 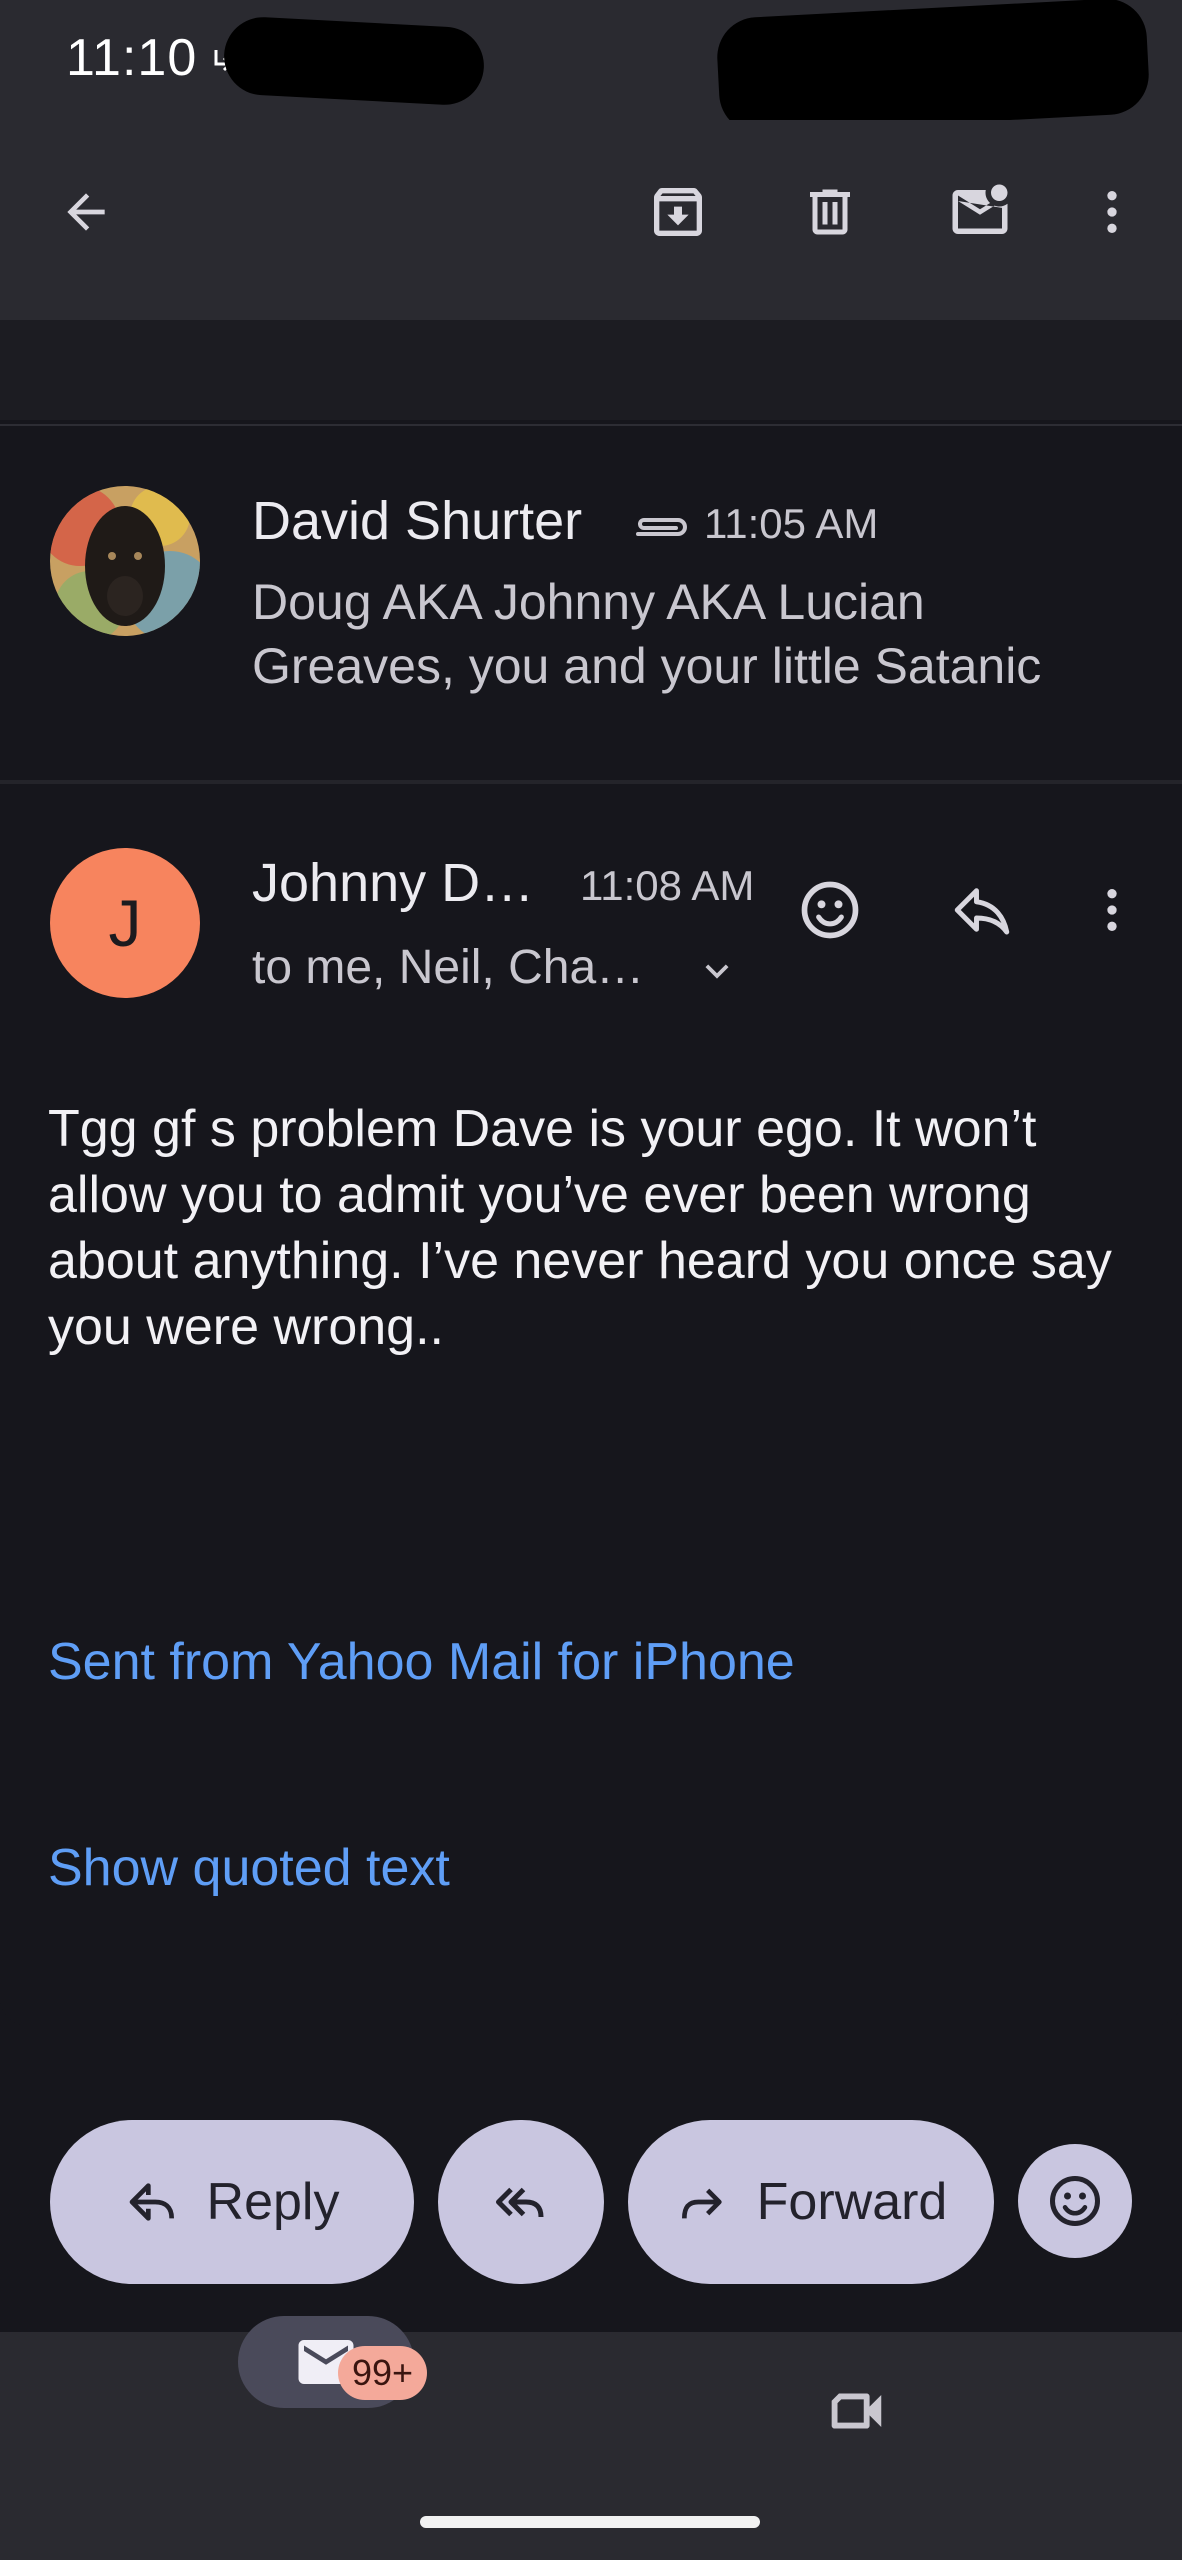 I want to click on archive-icon, so click(x=678, y=212).